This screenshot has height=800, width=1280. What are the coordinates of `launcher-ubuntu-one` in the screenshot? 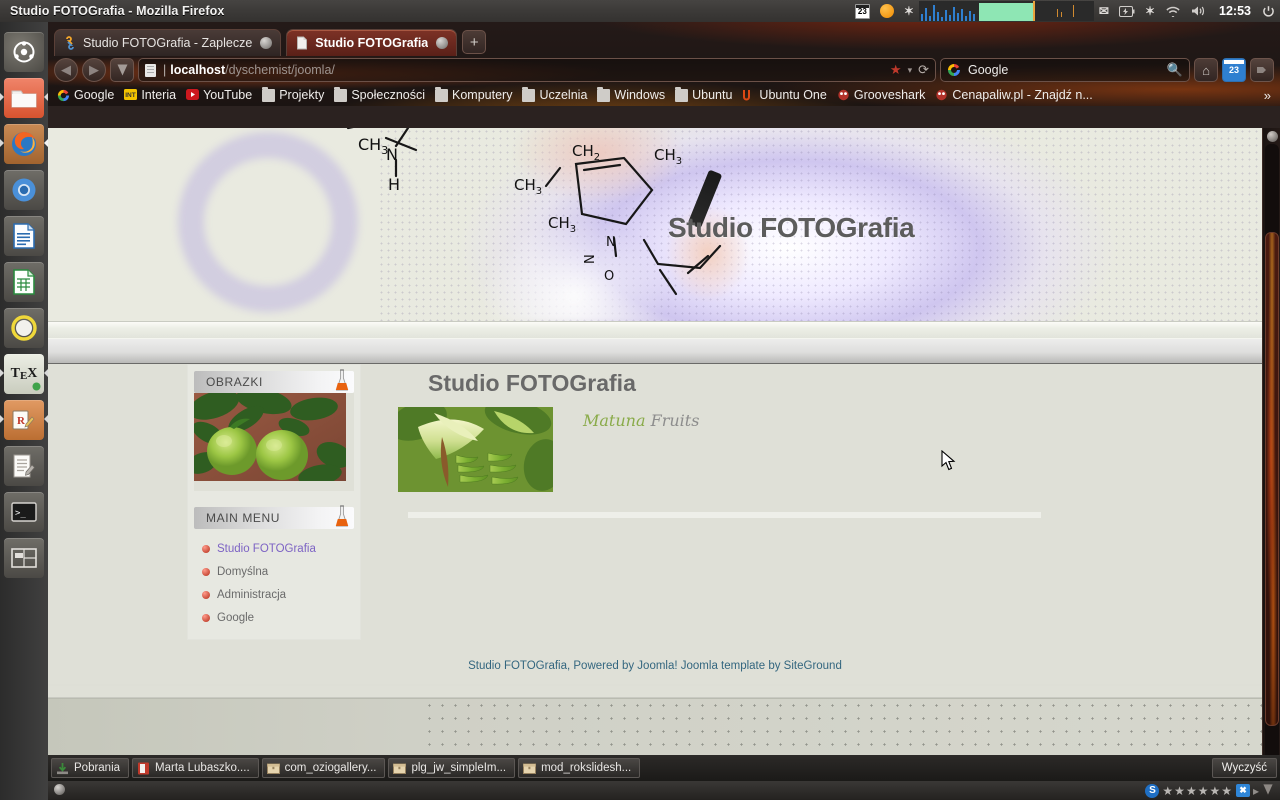 It's located at (24, 328).